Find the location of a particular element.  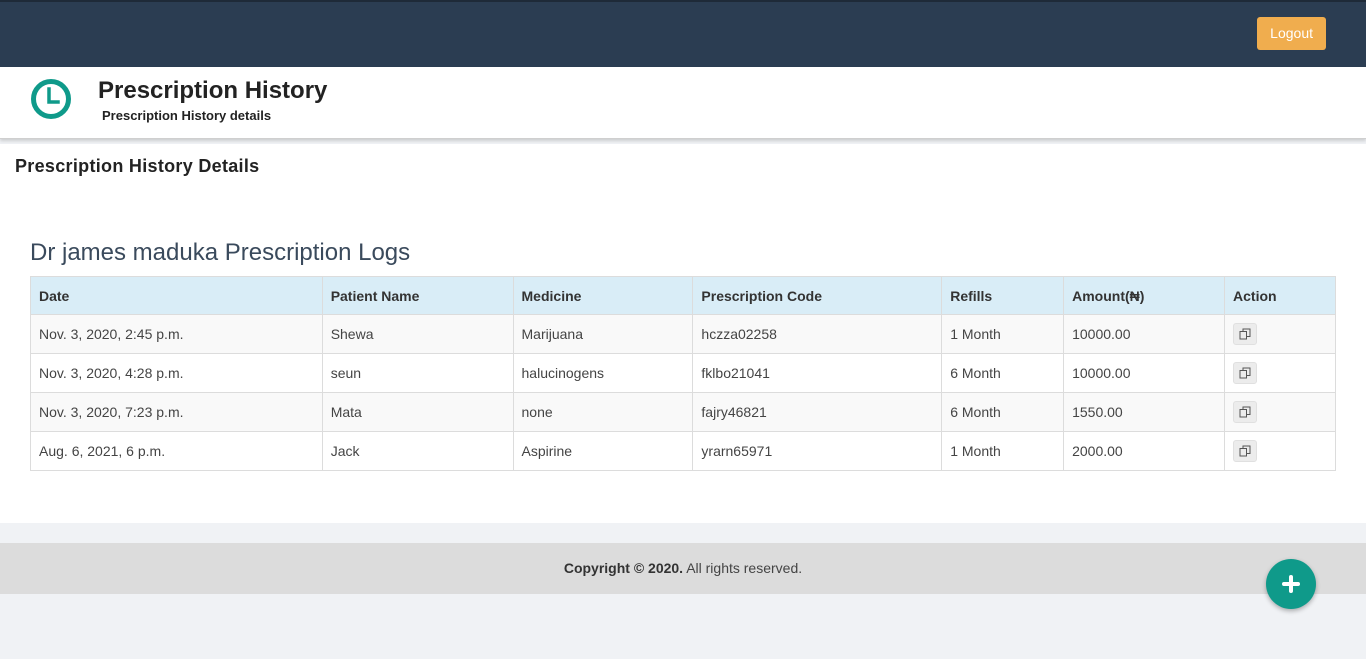

cell-date: Nov. 3, 2020, 2:45 p.m. is located at coordinates (176, 334).